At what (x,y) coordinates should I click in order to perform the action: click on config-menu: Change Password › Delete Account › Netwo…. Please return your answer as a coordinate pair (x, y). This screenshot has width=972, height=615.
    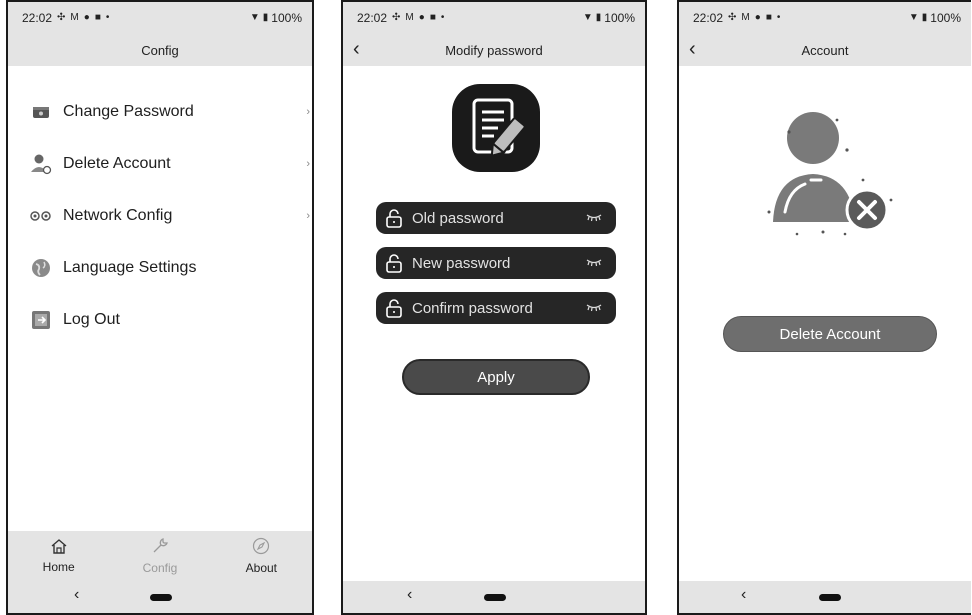
    Looking at the image, I should click on (160, 206).